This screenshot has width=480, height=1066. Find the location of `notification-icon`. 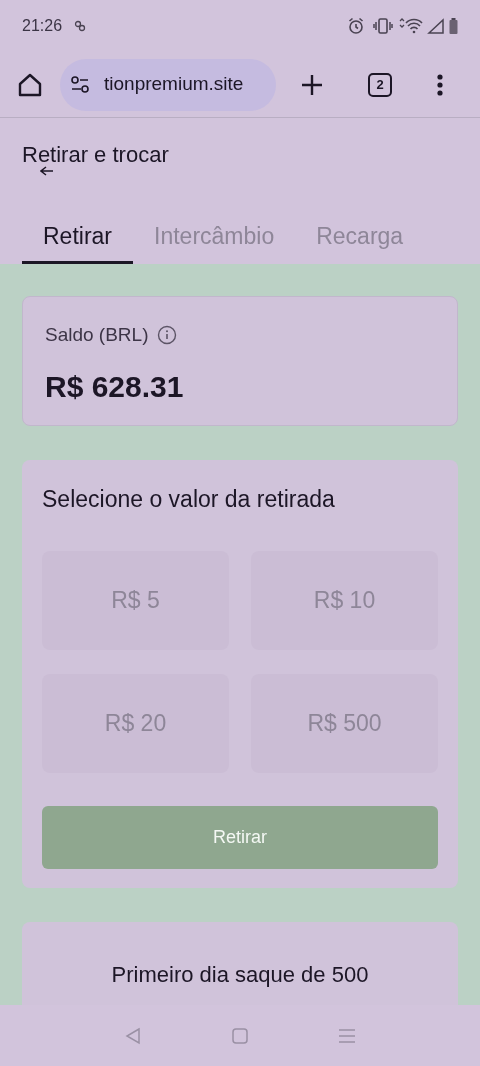

notification-icon is located at coordinates (80, 26).